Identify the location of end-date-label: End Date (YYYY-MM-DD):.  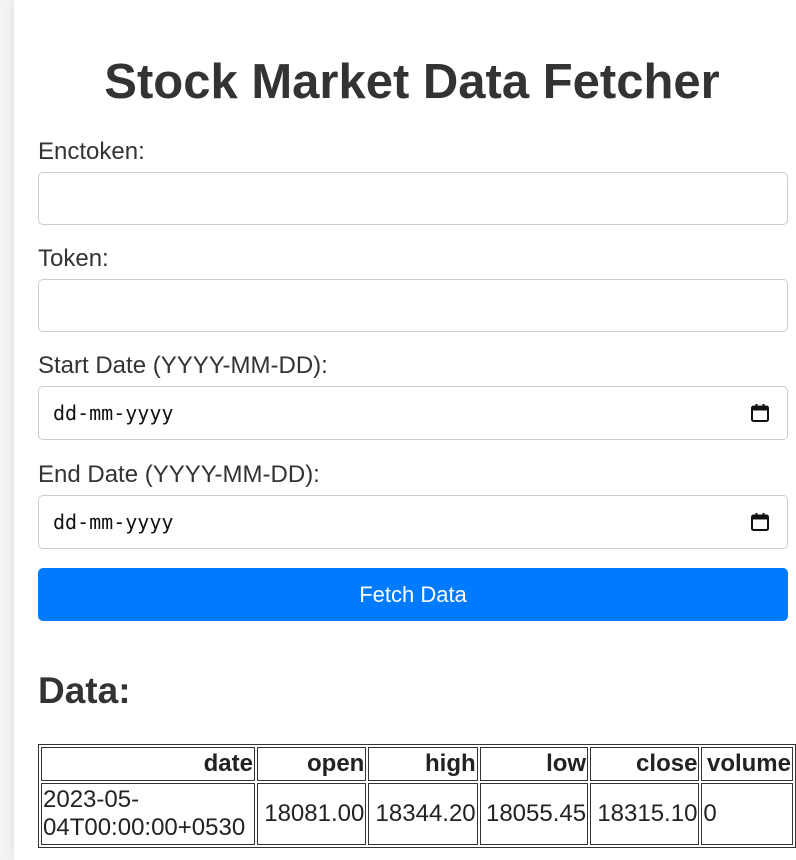
(179, 474).